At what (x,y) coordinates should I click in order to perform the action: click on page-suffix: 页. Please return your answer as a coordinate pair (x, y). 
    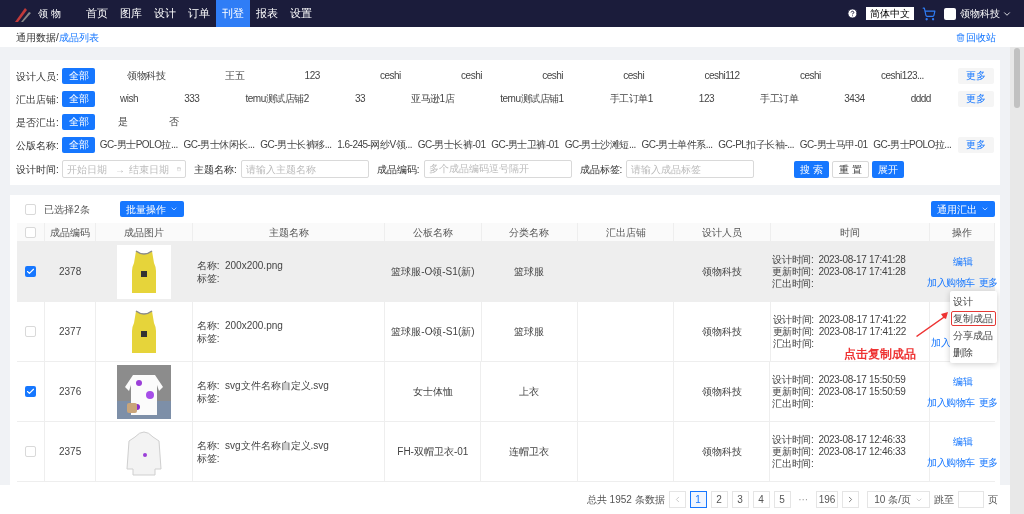
    Looking at the image, I should click on (993, 500).